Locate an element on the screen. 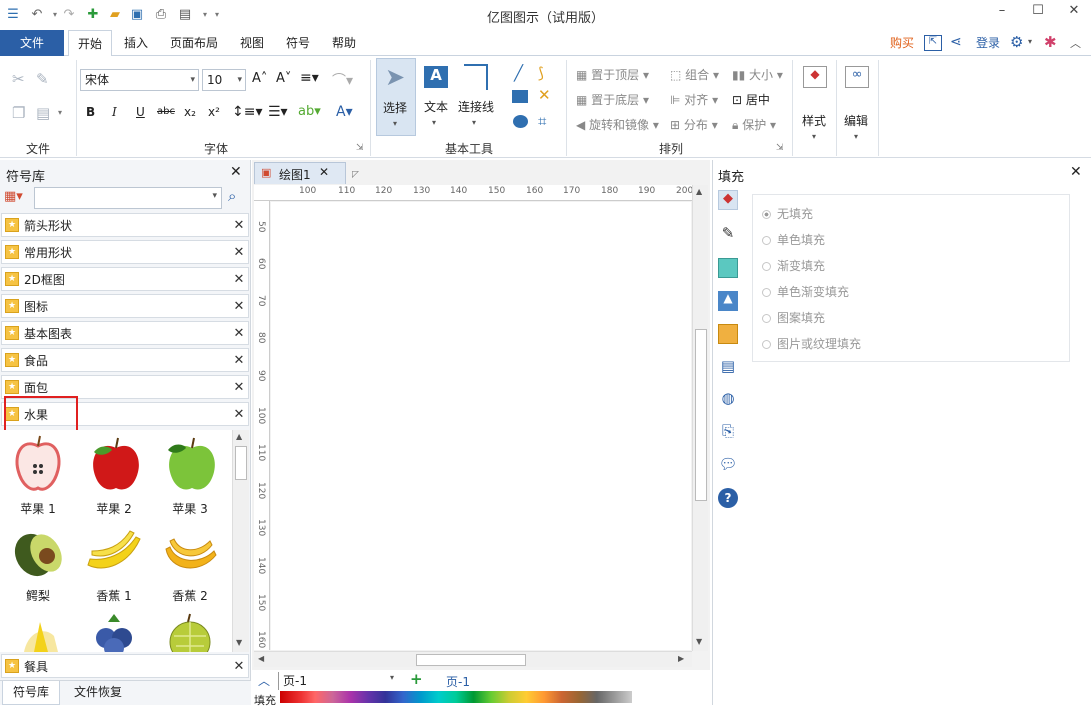 The height and width of the screenshot is (708, 1091). tab-symbol-library: 符号库 is located at coordinates (31, 693).